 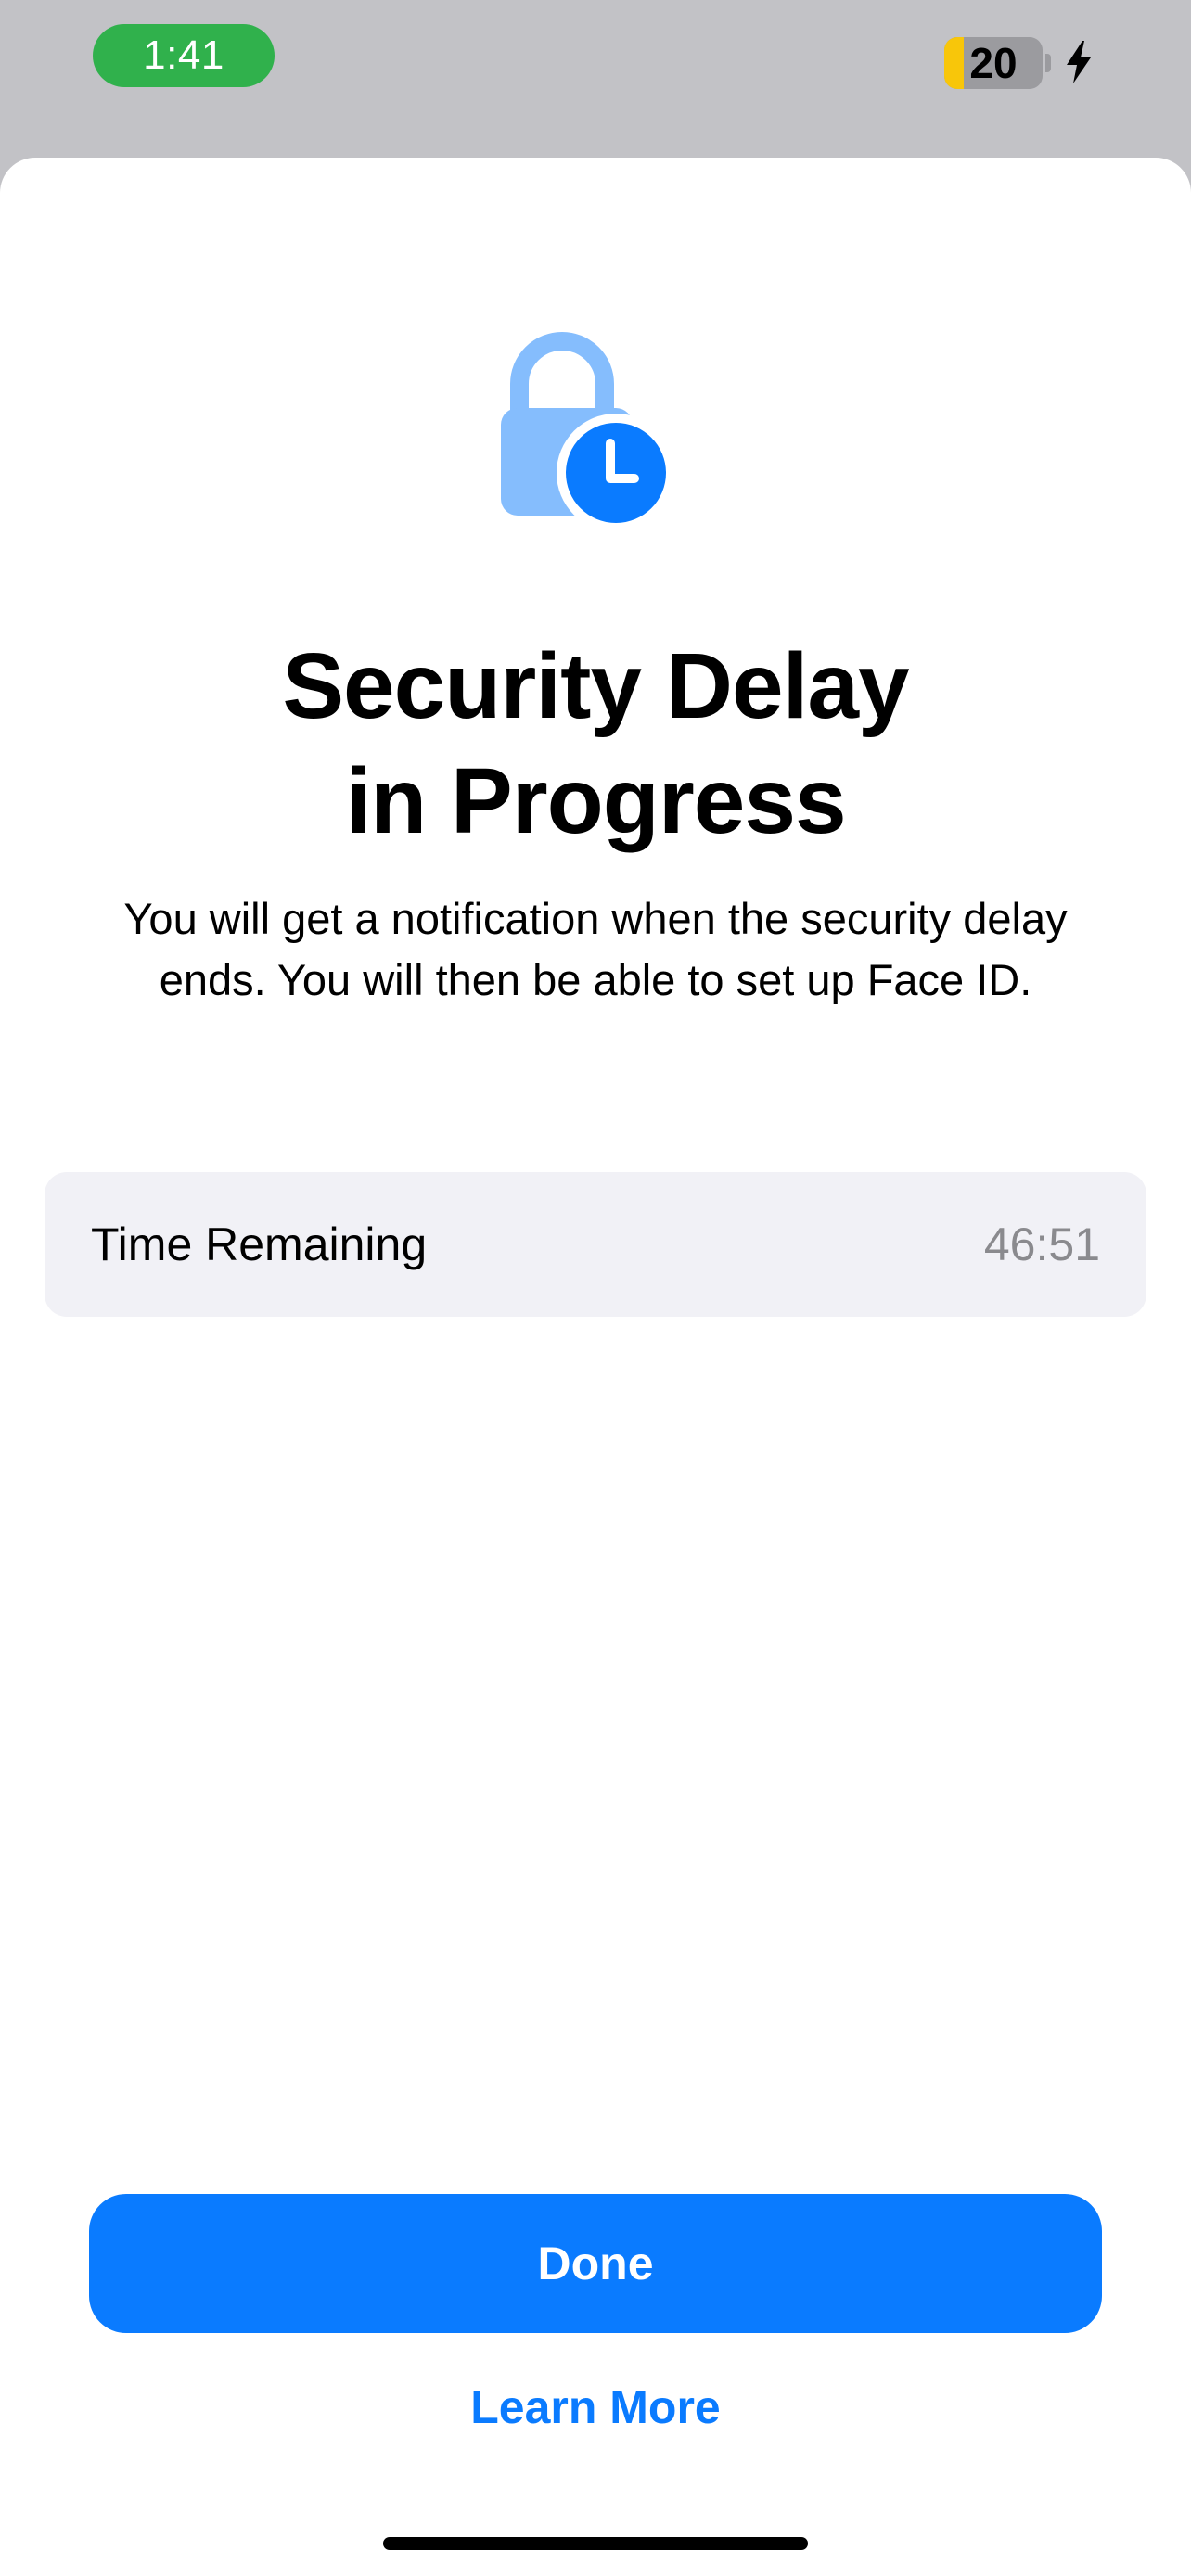 What do you see at coordinates (595, 2543) in the screenshot?
I see `home-indicator` at bounding box center [595, 2543].